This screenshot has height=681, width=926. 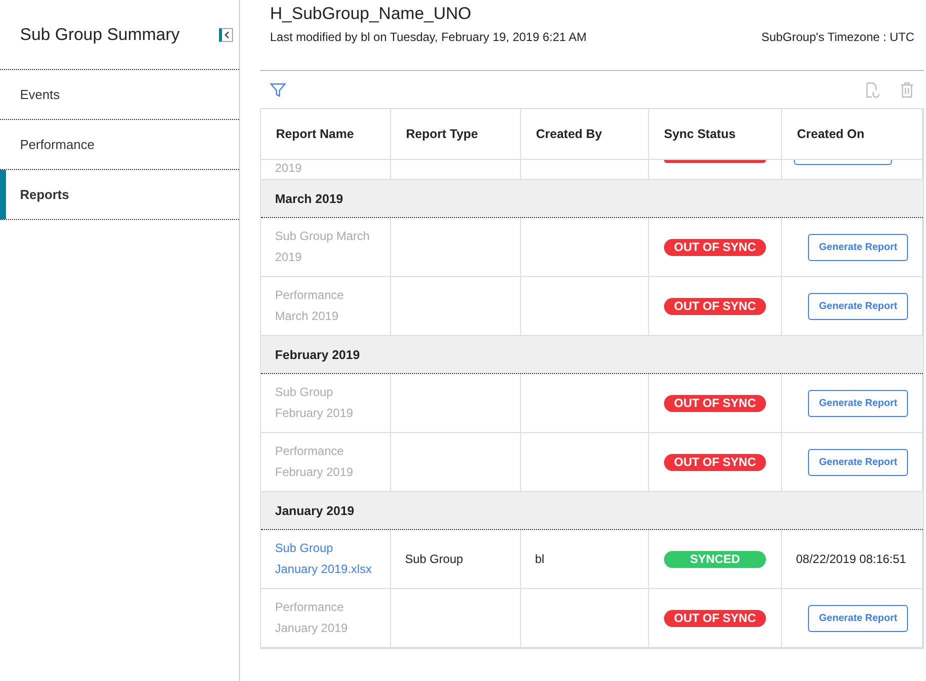 What do you see at coordinates (310, 306) in the screenshot?
I see `report-name: Performance March 2019` at bounding box center [310, 306].